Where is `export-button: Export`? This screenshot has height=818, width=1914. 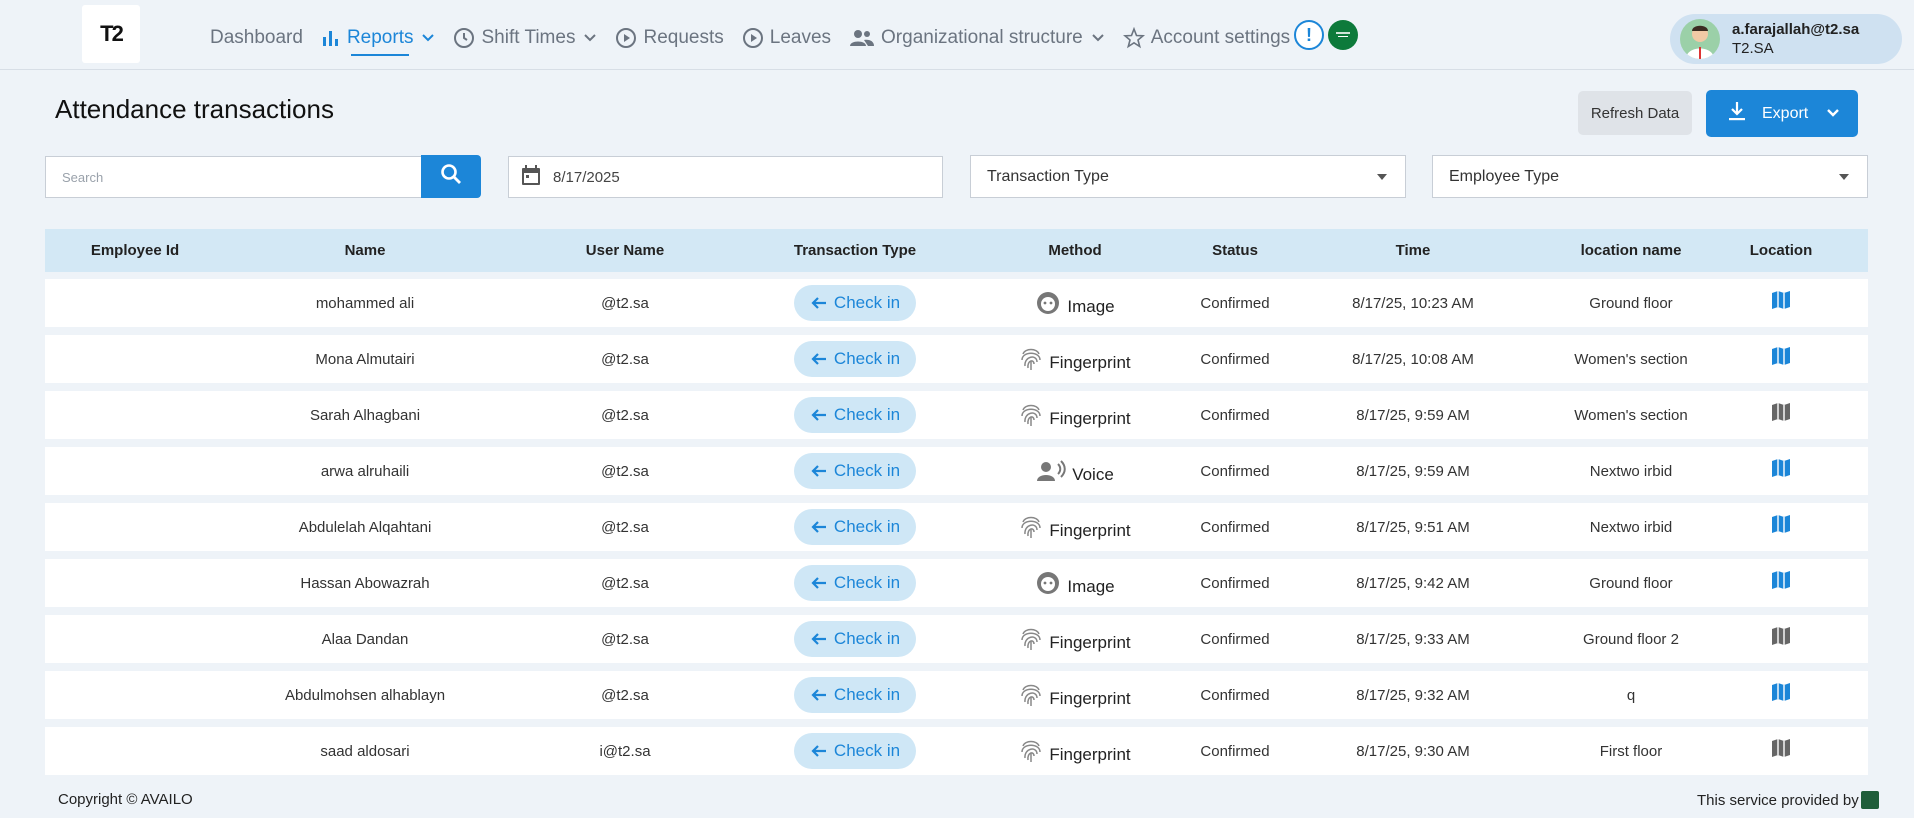 export-button: Export is located at coordinates (1782, 113).